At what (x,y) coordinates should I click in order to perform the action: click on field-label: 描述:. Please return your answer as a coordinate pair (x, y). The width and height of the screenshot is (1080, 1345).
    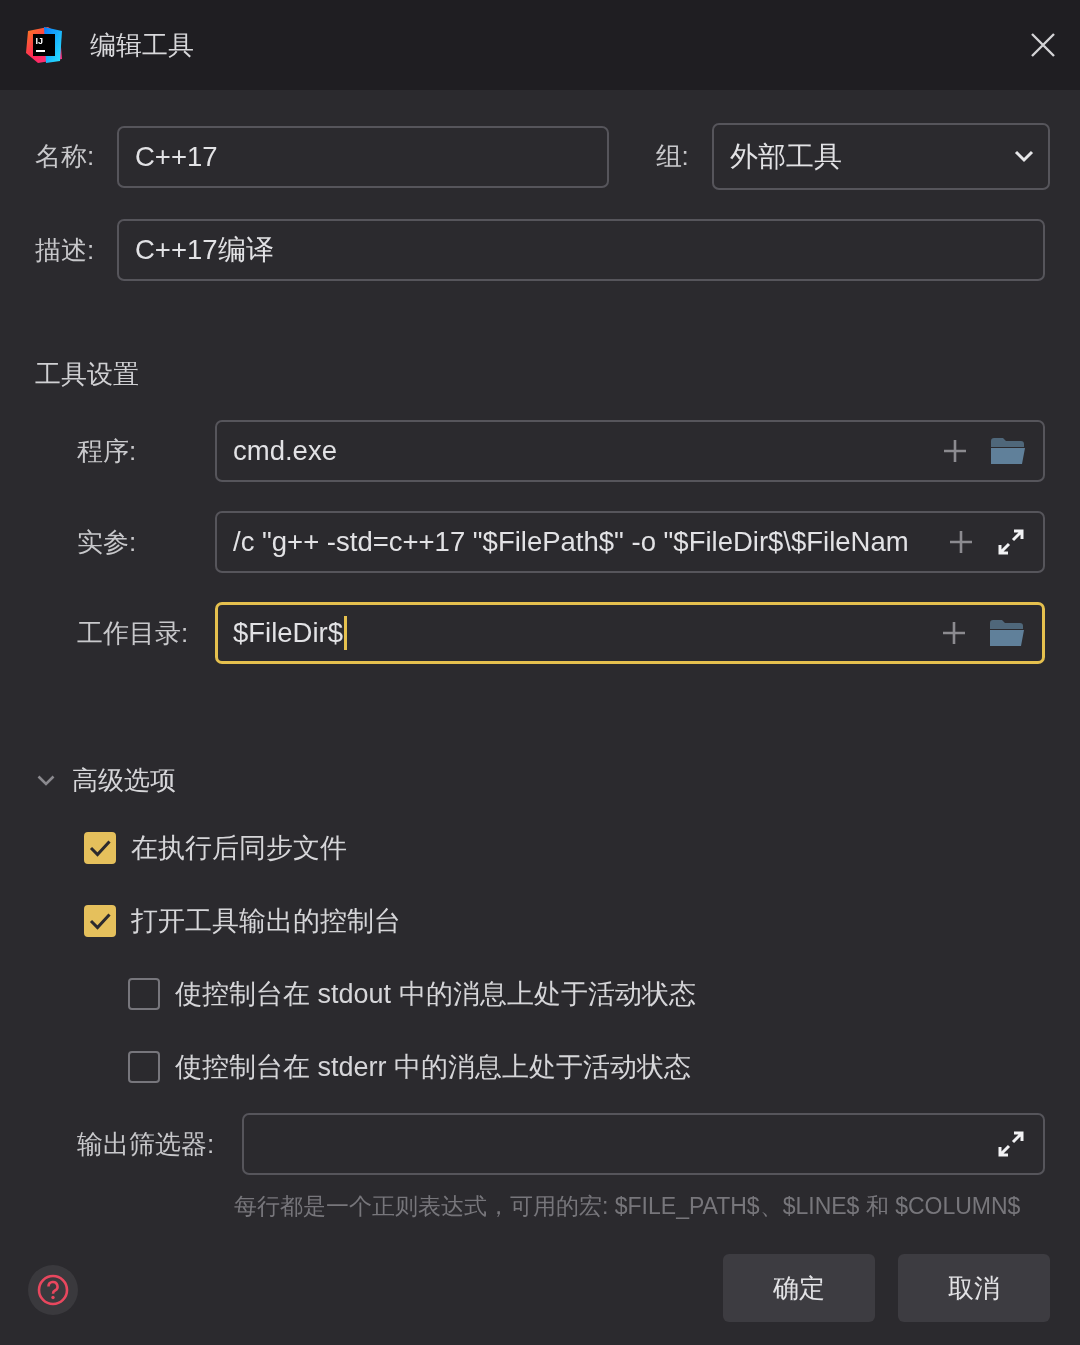
    Looking at the image, I should click on (65, 250).